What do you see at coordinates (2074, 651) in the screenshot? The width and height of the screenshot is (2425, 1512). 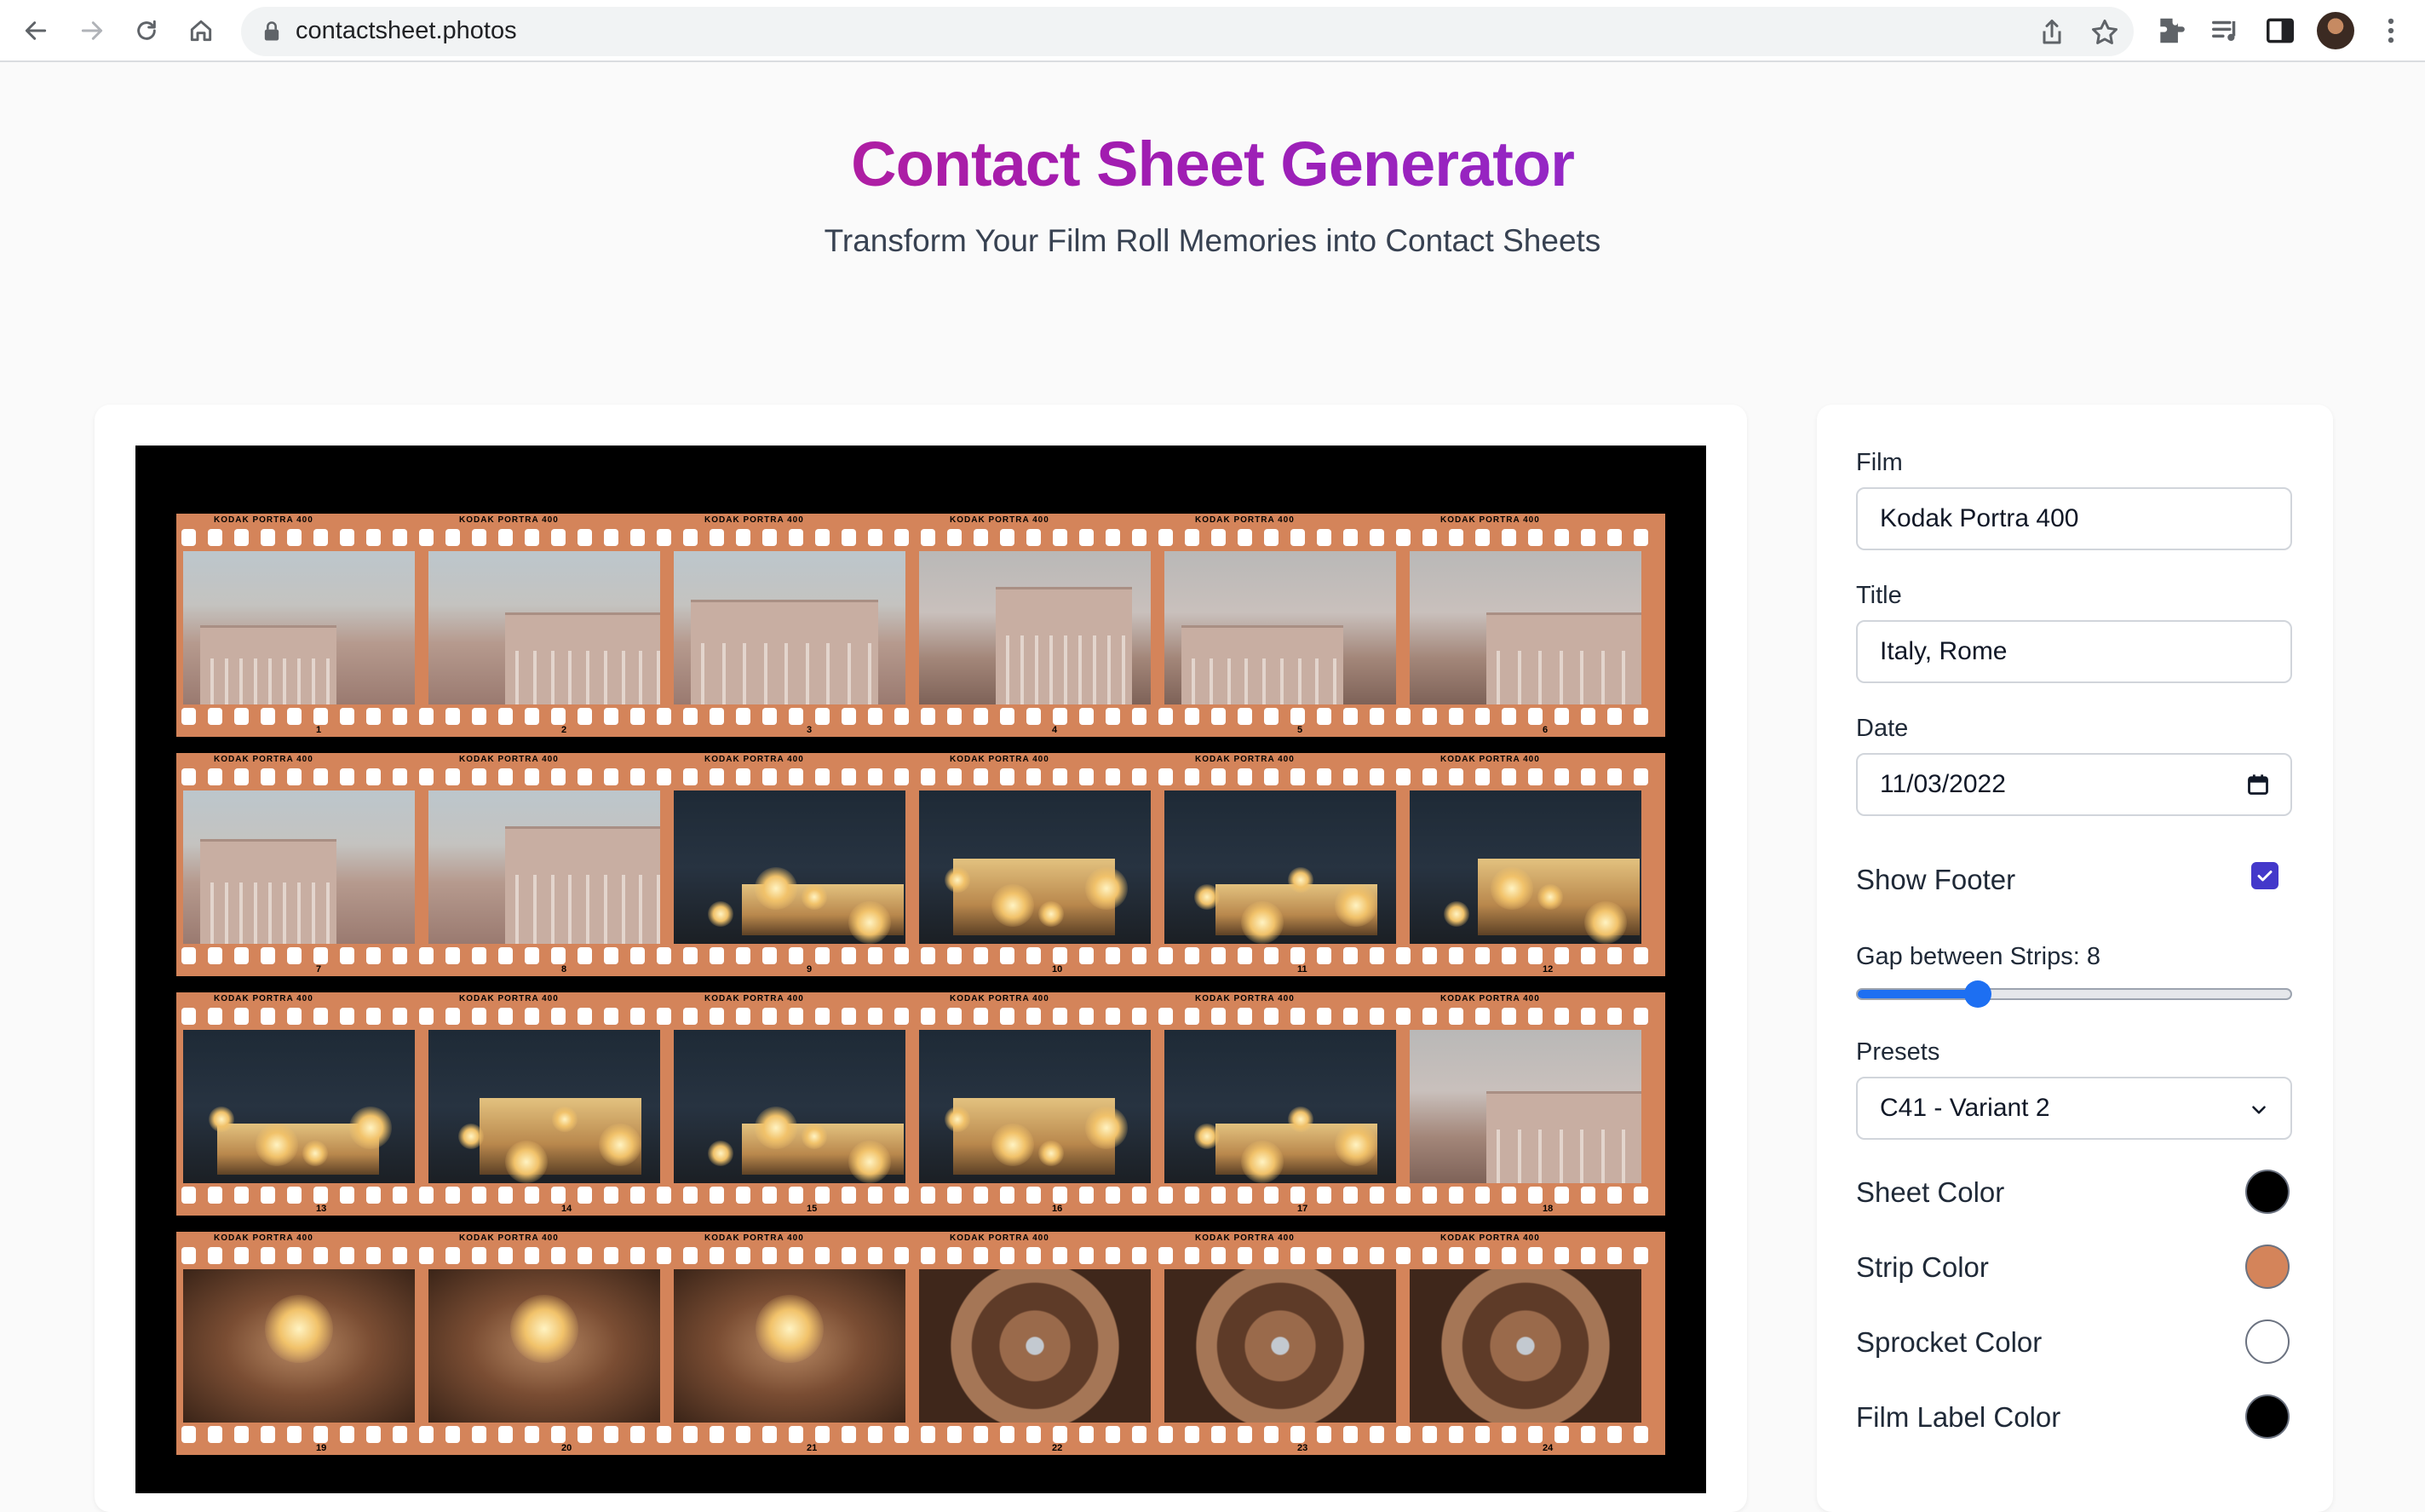 I see `title-input: Italy, Rome` at bounding box center [2074, 651].